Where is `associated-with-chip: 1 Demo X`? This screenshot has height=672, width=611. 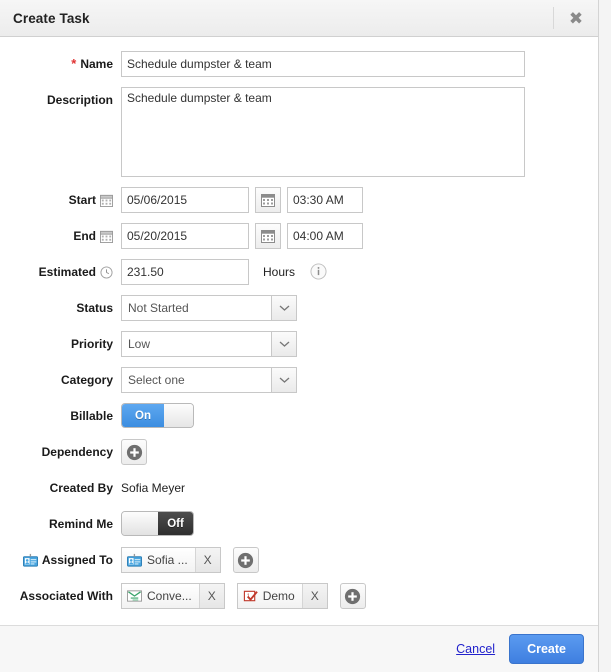
associated-with-chip: 1 Demo X is located at coordinates (282, 596).